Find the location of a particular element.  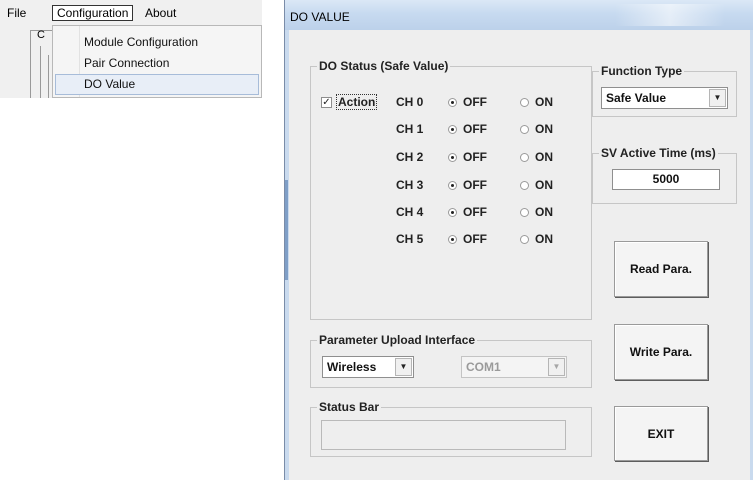

channel-label: CH 2 is located at coordinates (410, 157).